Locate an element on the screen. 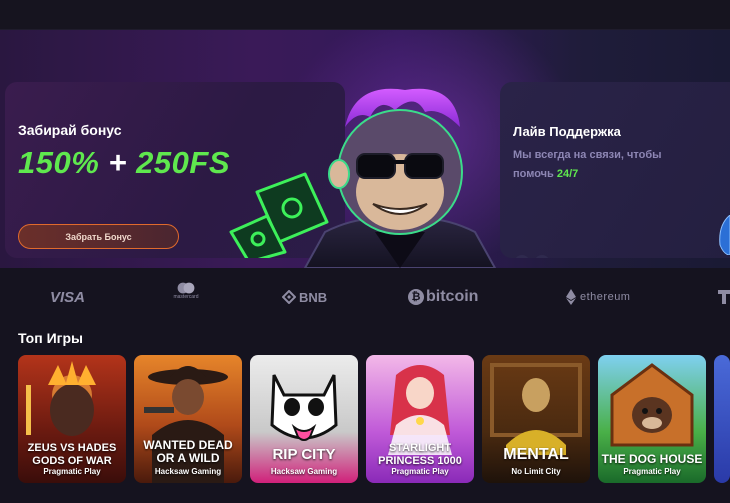 Image resolution: width=730 pixels, height=503 pixels. game-provider: No Limit City is located at coordinates (536, 471).